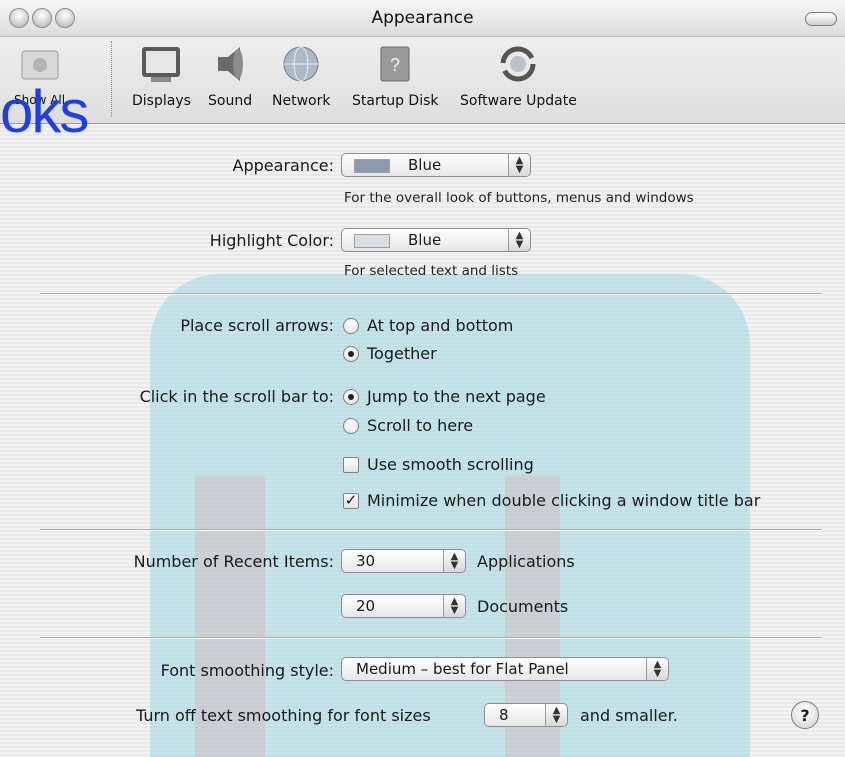  I want to click on option-label: Scroll to here, so click(420, 425).